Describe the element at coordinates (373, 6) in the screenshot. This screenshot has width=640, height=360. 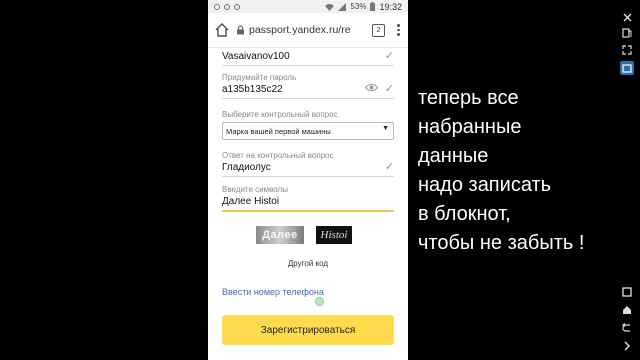
I see `battery-icon` at that location.